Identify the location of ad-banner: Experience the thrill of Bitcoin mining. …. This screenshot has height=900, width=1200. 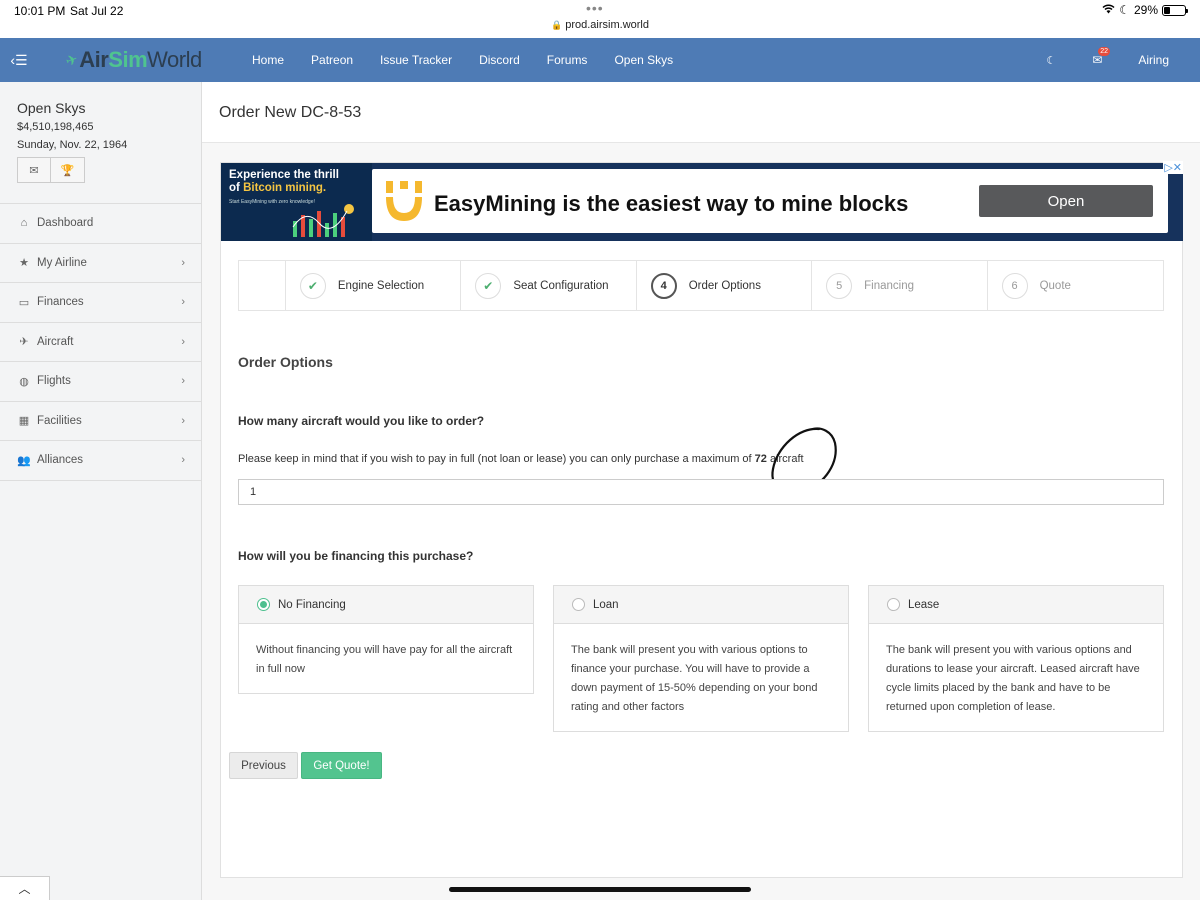
(702, 201).